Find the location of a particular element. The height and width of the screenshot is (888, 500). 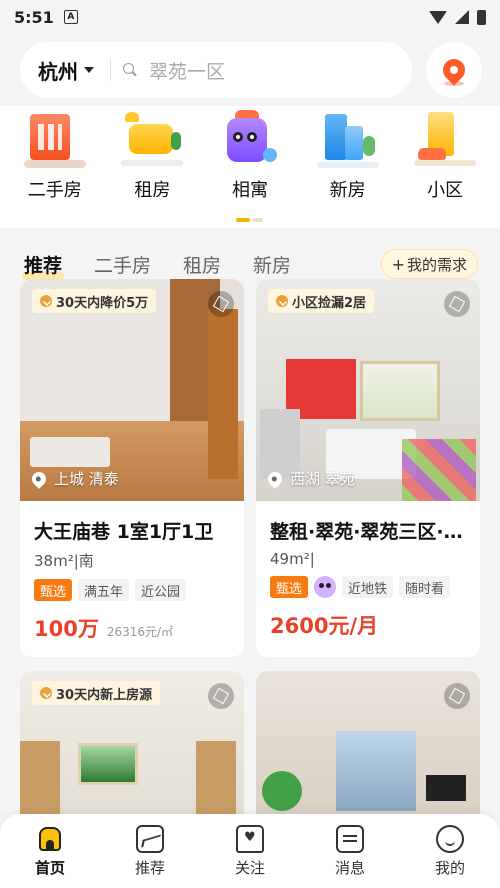

tag: 满五年 is located at coordinates (104, 590).